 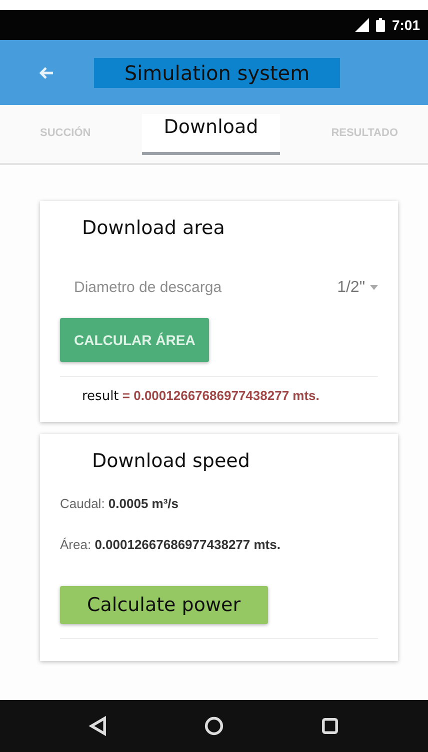 What do you see at coordinates (330, 726) in the screenshot?
I see `recents-icon` at bounding box center [330, 726].